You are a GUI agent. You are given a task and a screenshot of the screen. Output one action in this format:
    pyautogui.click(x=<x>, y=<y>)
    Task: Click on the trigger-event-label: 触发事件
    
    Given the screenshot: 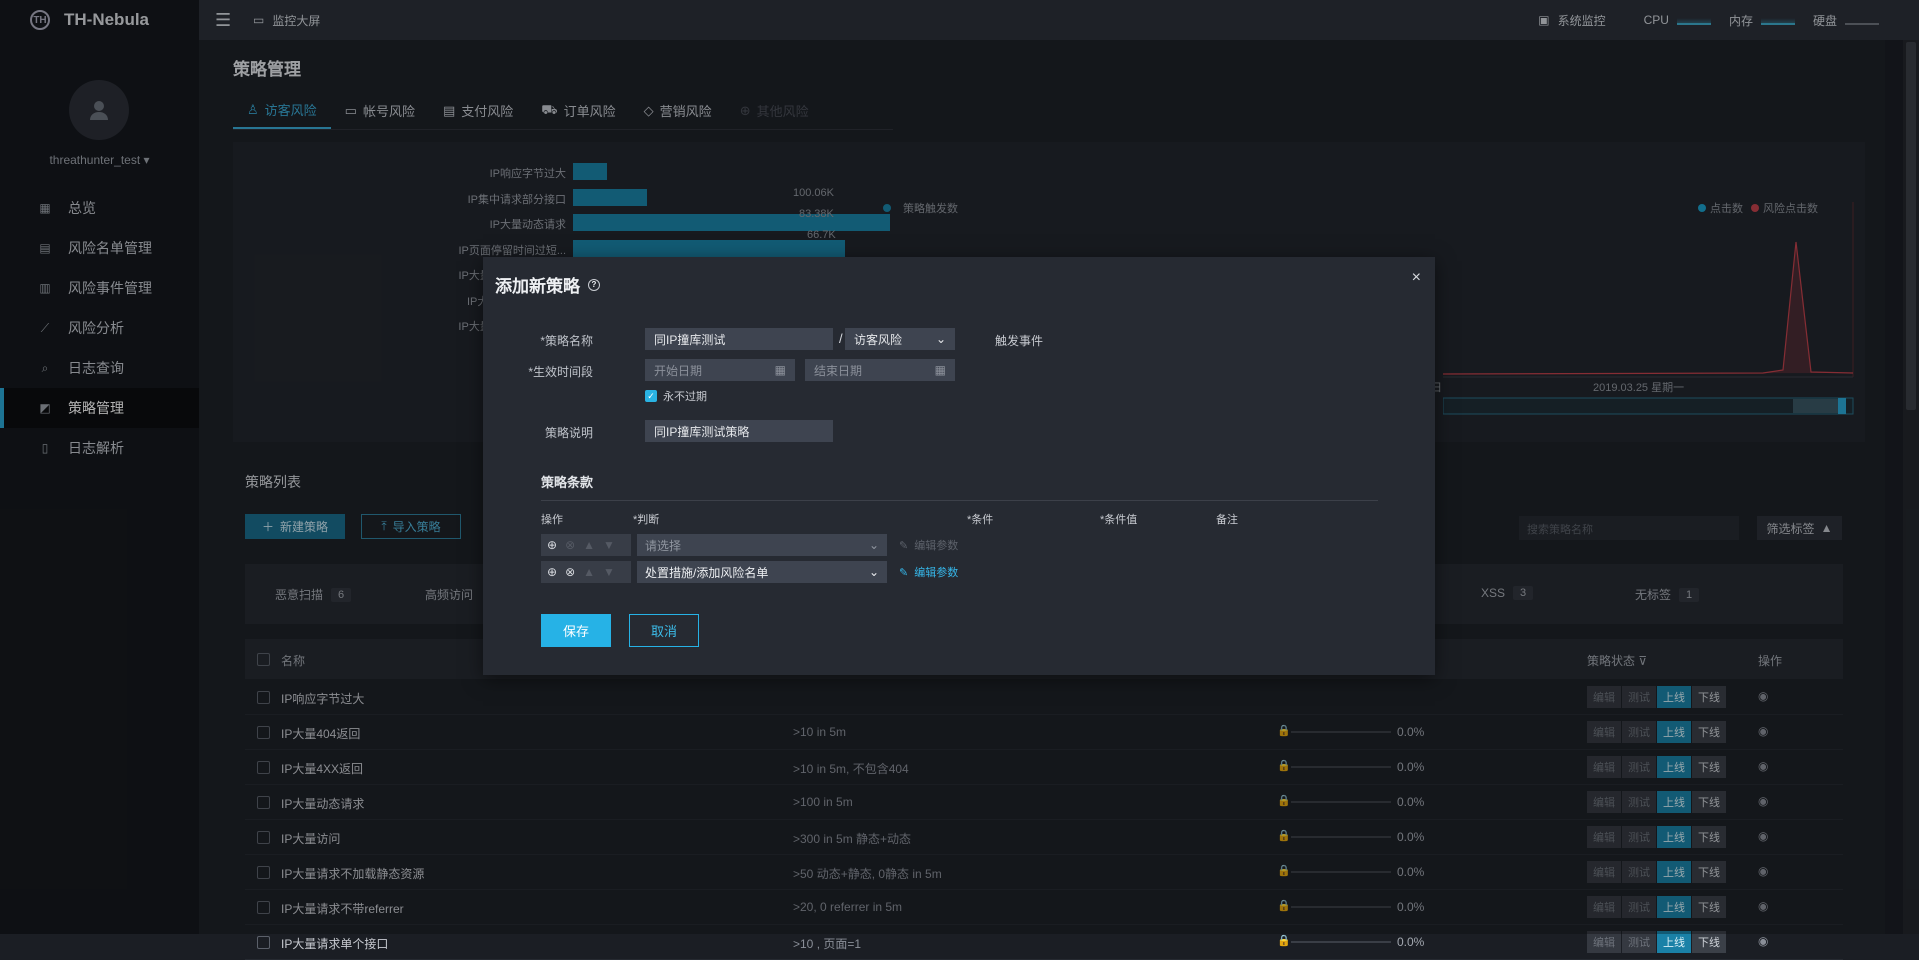 What is the action you would take?
    pyautogui.click(x=1019, y=341)
    